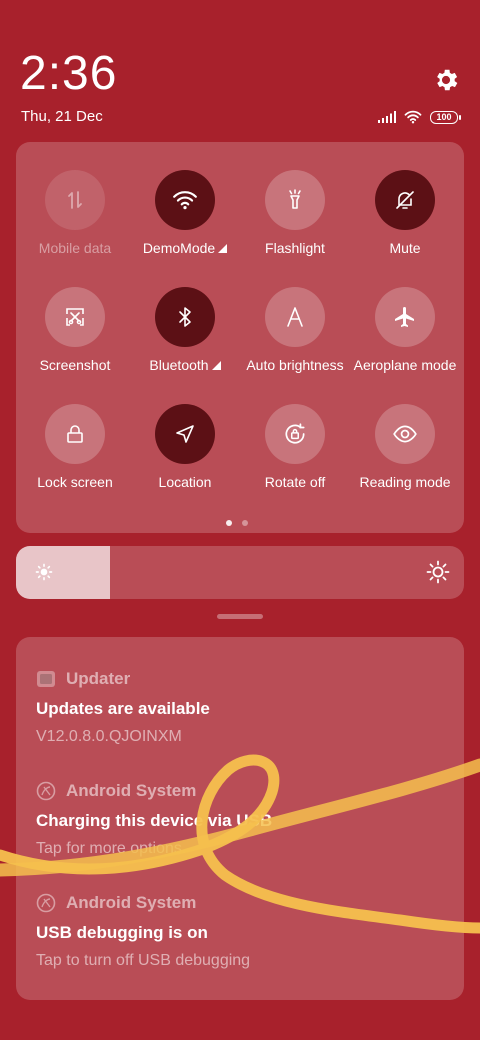 The height and width of the screenshot is (1040, 480). Describe the element at coordinates (241, 679) in the screenshot. I see `notification-header: Updater` at that location.